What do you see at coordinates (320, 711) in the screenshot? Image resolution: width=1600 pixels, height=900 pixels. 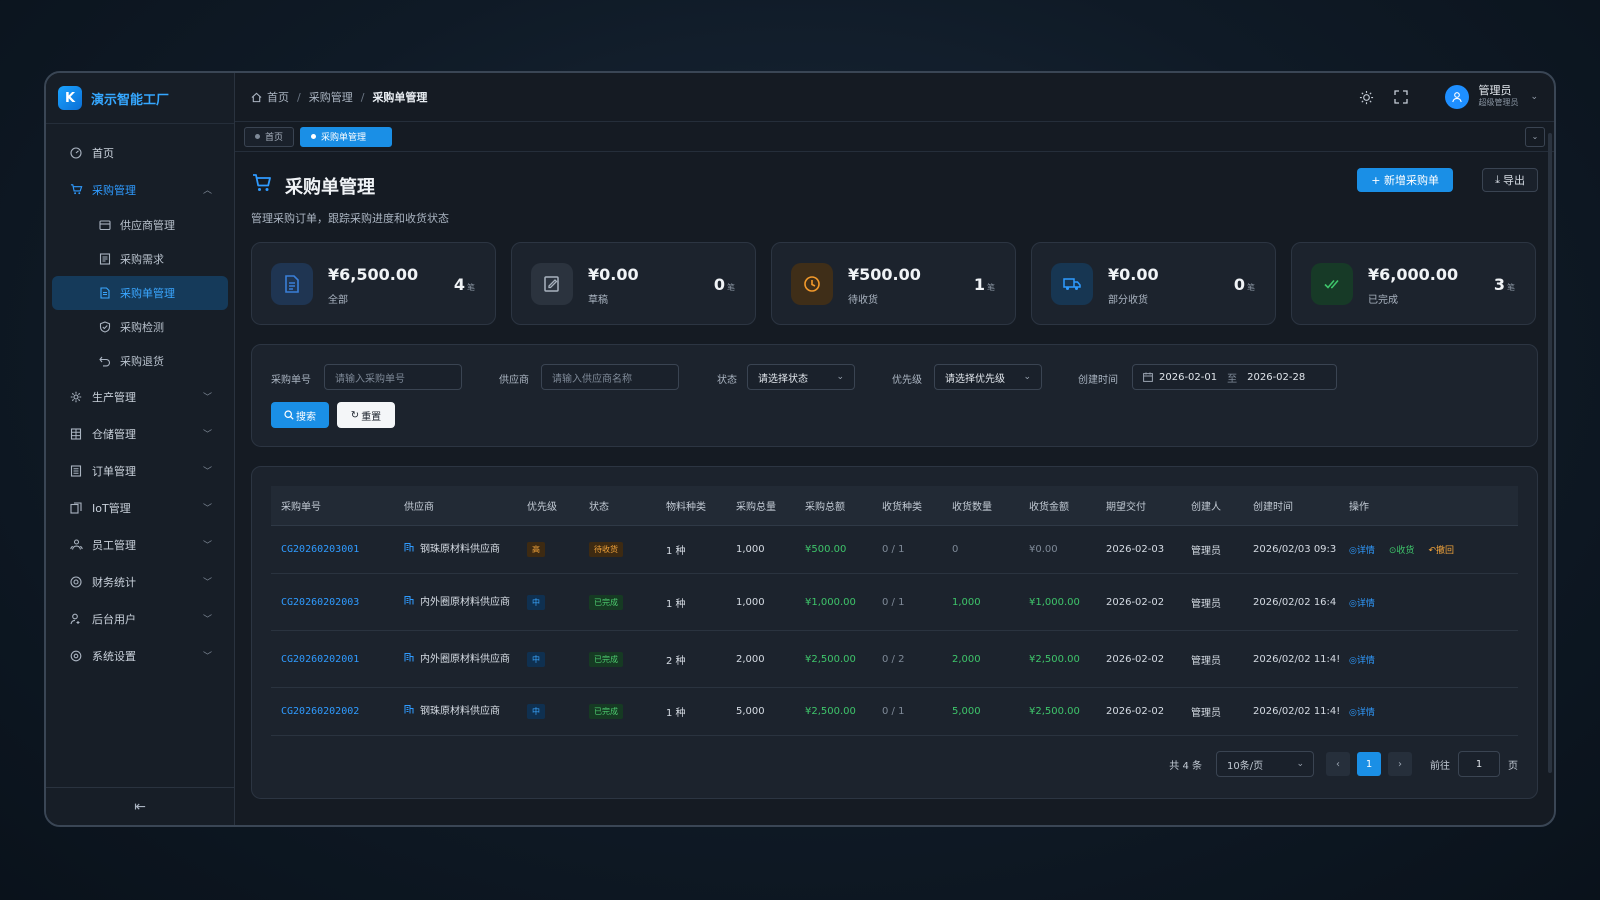 I see `po-number-link-text: CG20260202002` at bounding box center [320, 711].